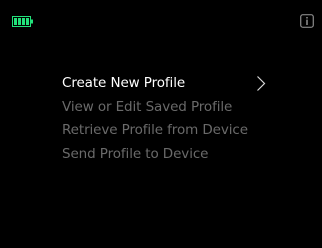  Describe the element at coordinates (307, 21) in the screenshot. I see `info-icon` at that location.